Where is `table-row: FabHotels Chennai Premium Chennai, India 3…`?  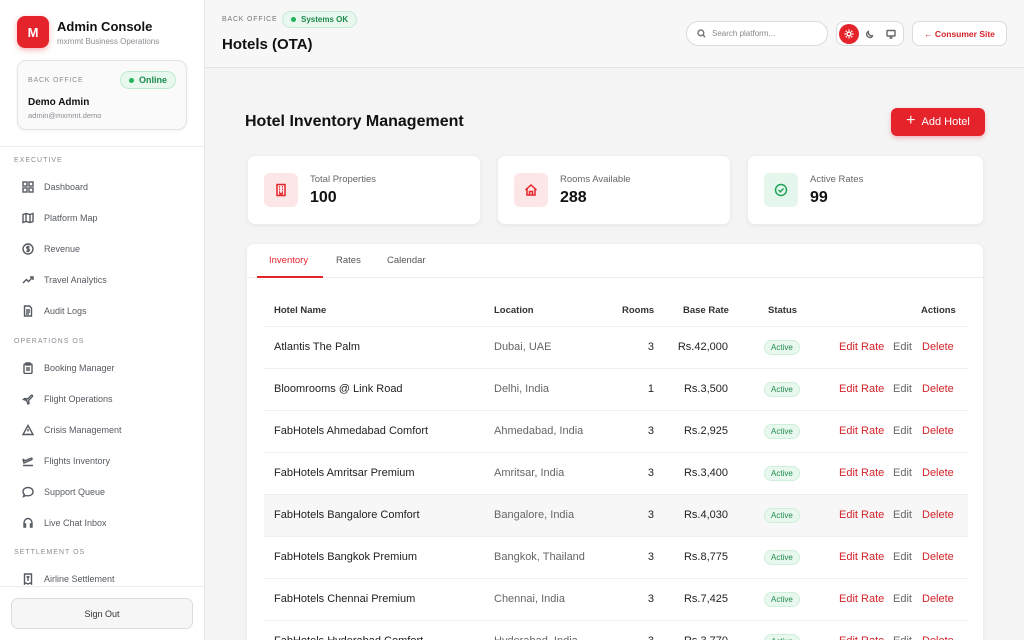
table-row: FabHotels Chennai Premium Chennai, India 3… is located at coordinates (616, 599).